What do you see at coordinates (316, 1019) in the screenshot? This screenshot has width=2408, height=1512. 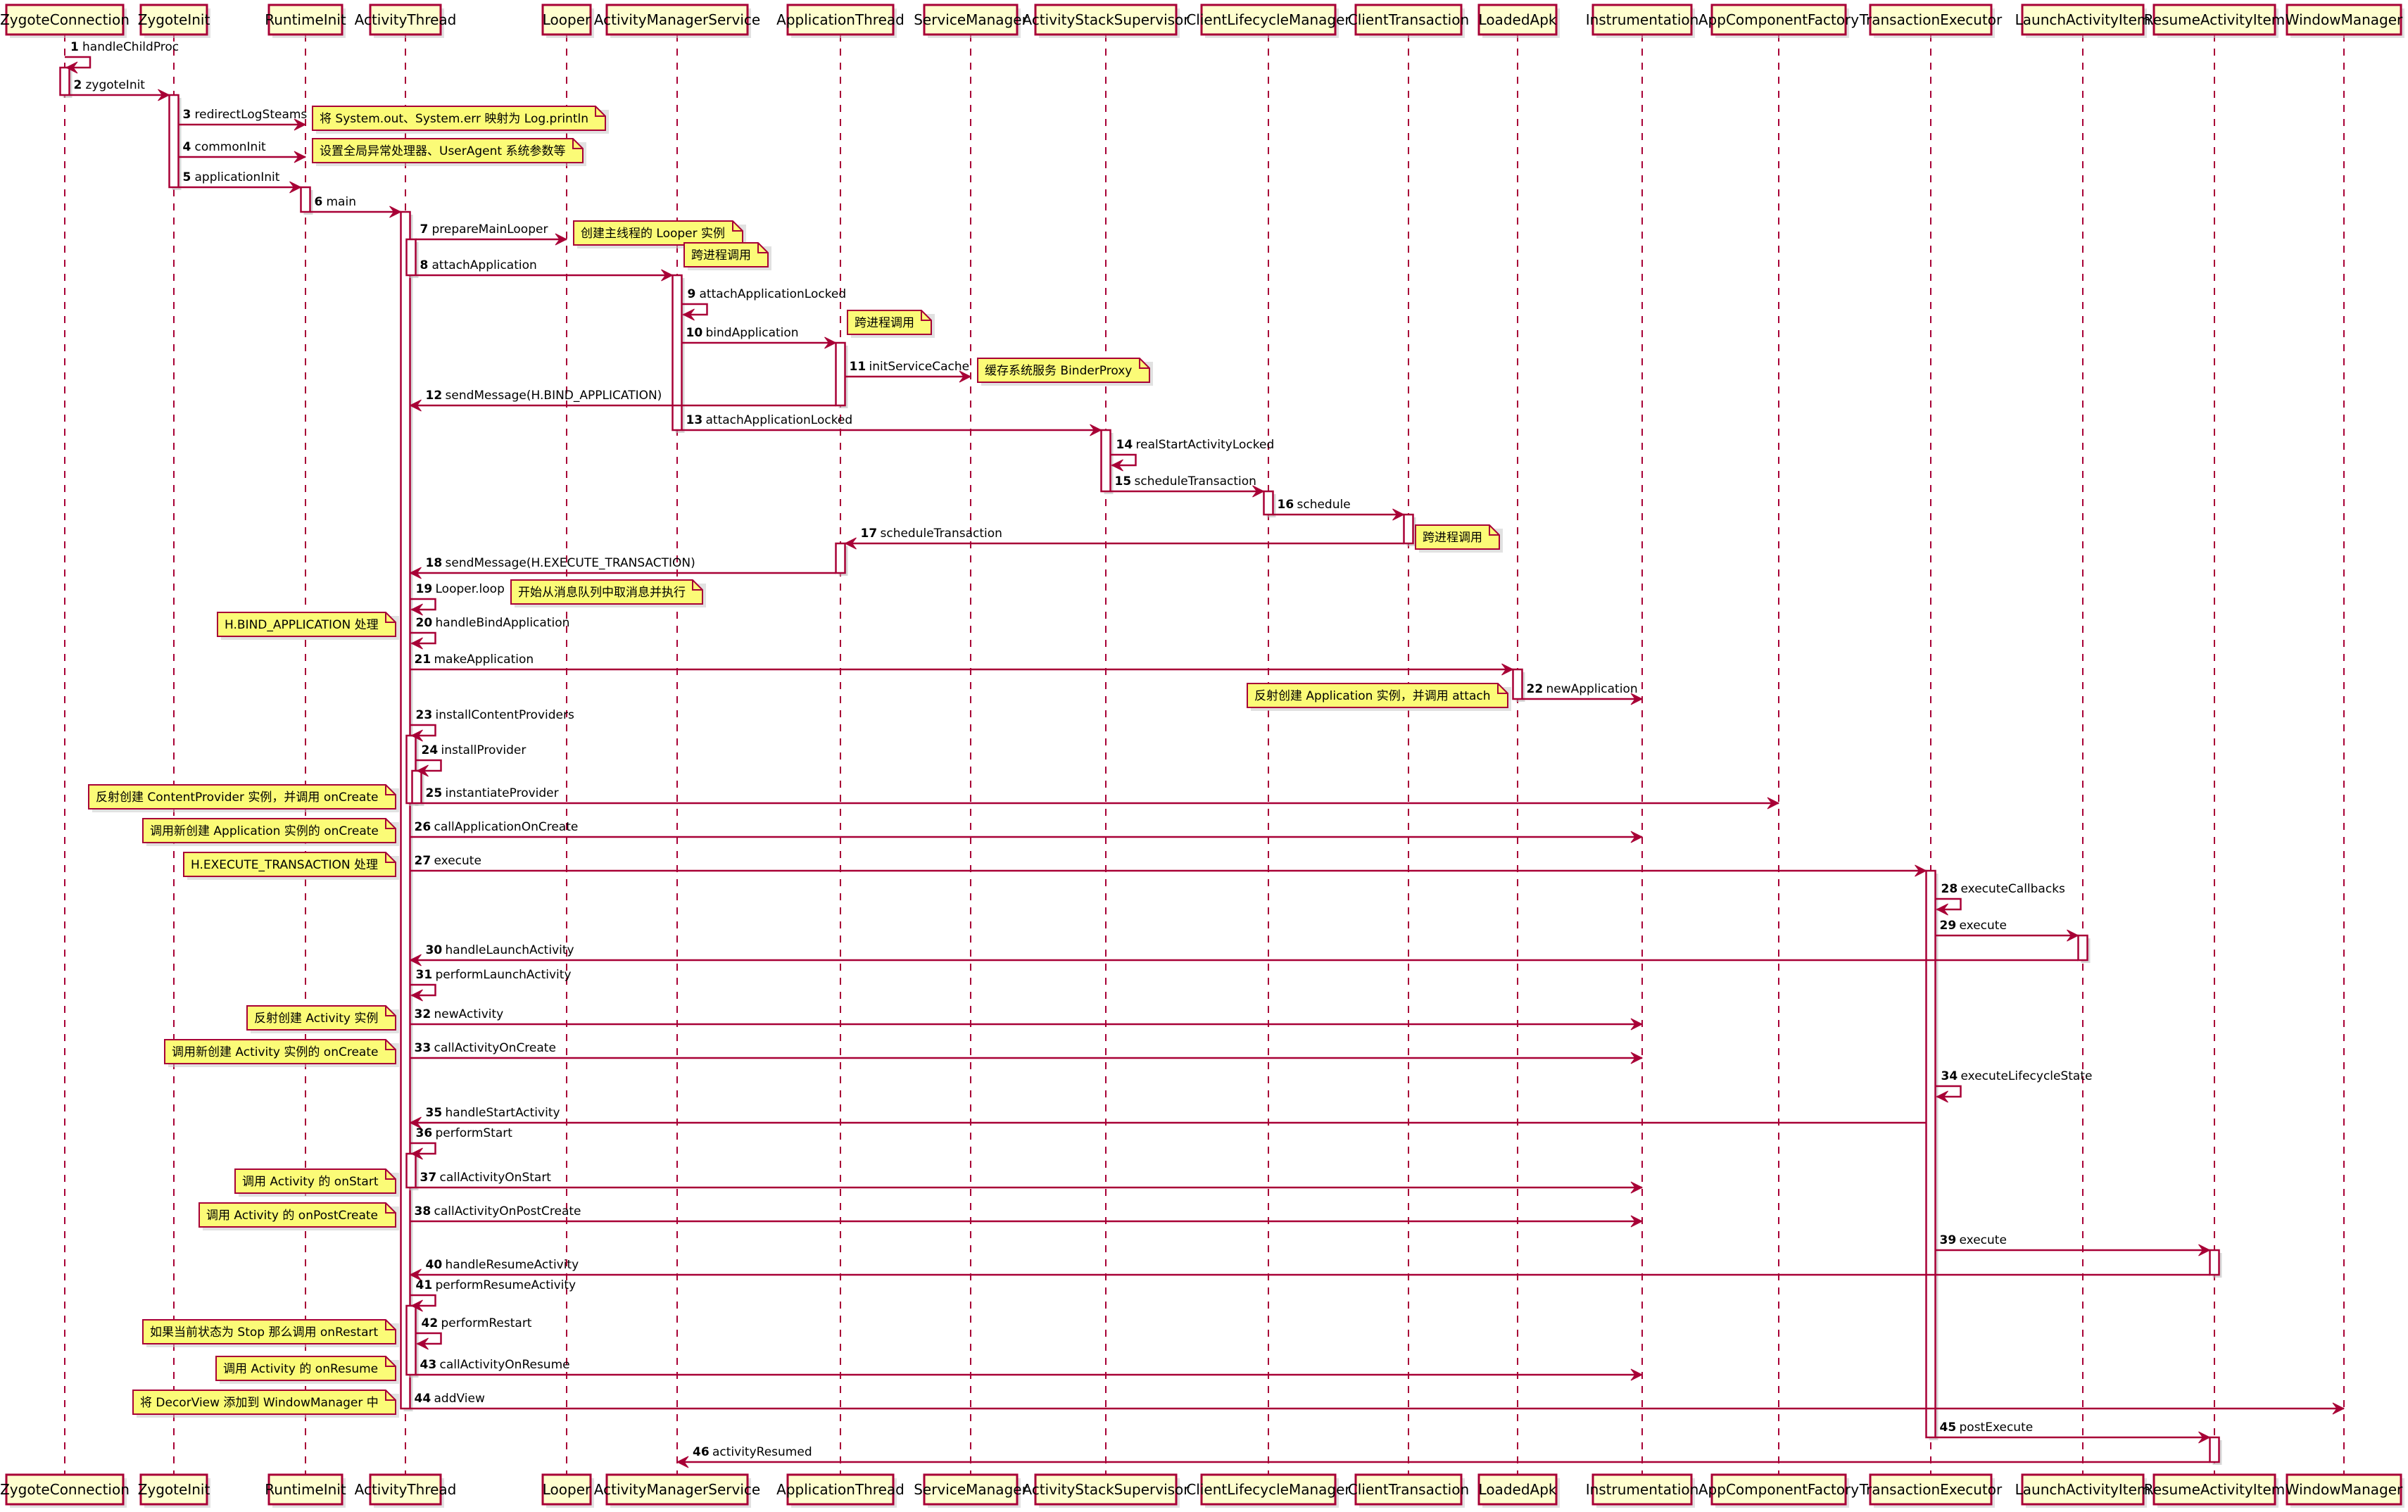 I see `note-text: 反射创建 Activity 实例` at bounding box center [316, 1019].